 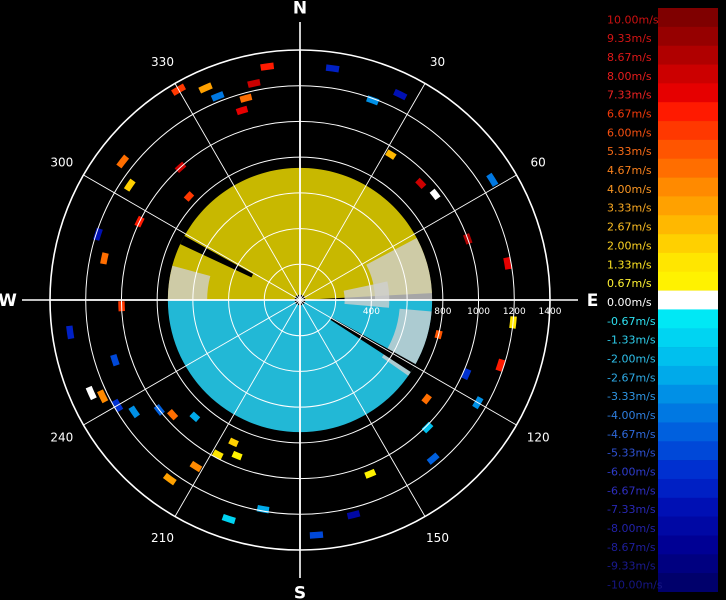 I want to click on cardinal-label-n: N, so click(x=300, y=9).